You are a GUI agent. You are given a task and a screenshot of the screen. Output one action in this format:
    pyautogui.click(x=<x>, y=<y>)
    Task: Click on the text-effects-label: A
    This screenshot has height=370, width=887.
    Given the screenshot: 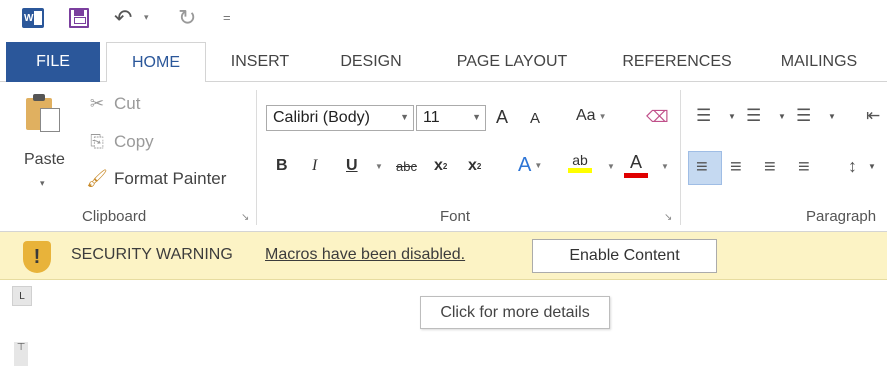 What is the action you would take?
    pyautogui.click(x=525, y=165)
    